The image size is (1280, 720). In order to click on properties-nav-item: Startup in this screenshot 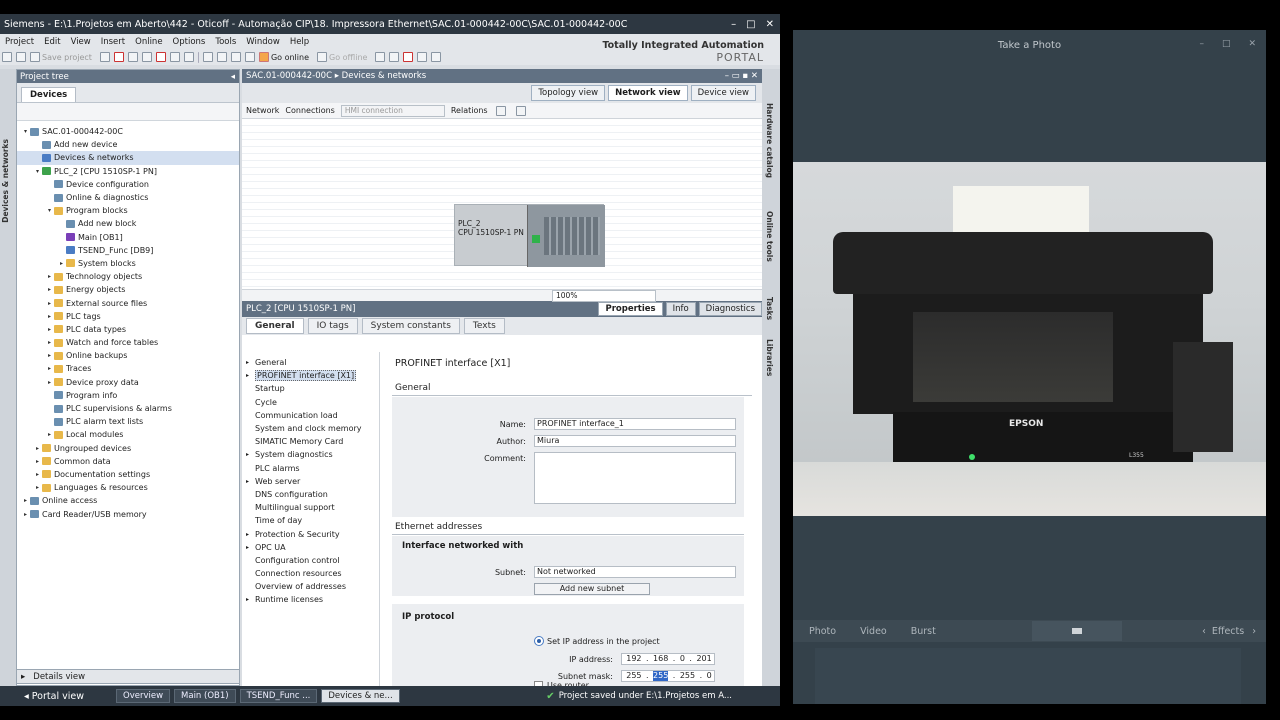, I will do `click(310, 388)`.